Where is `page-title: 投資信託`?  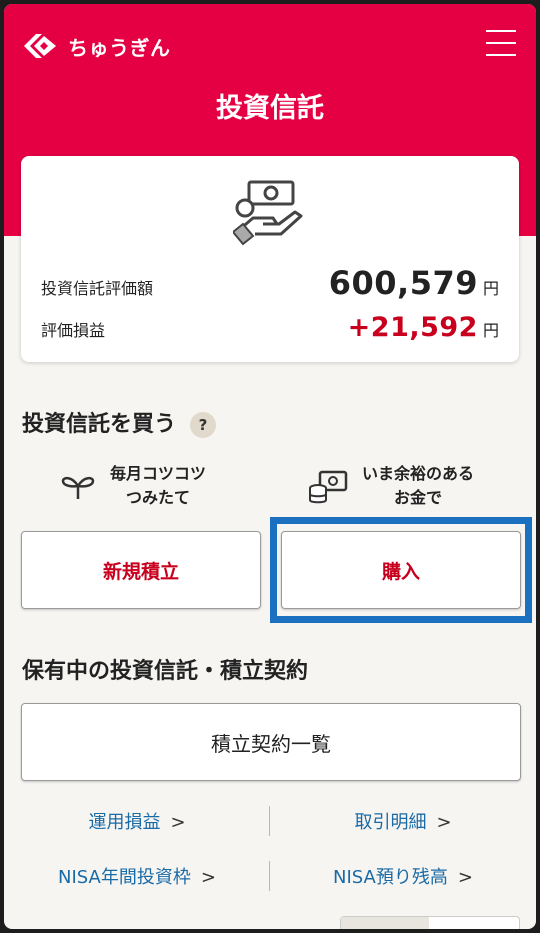 page-title: 投資信託 is located at coordinates (270, 108).